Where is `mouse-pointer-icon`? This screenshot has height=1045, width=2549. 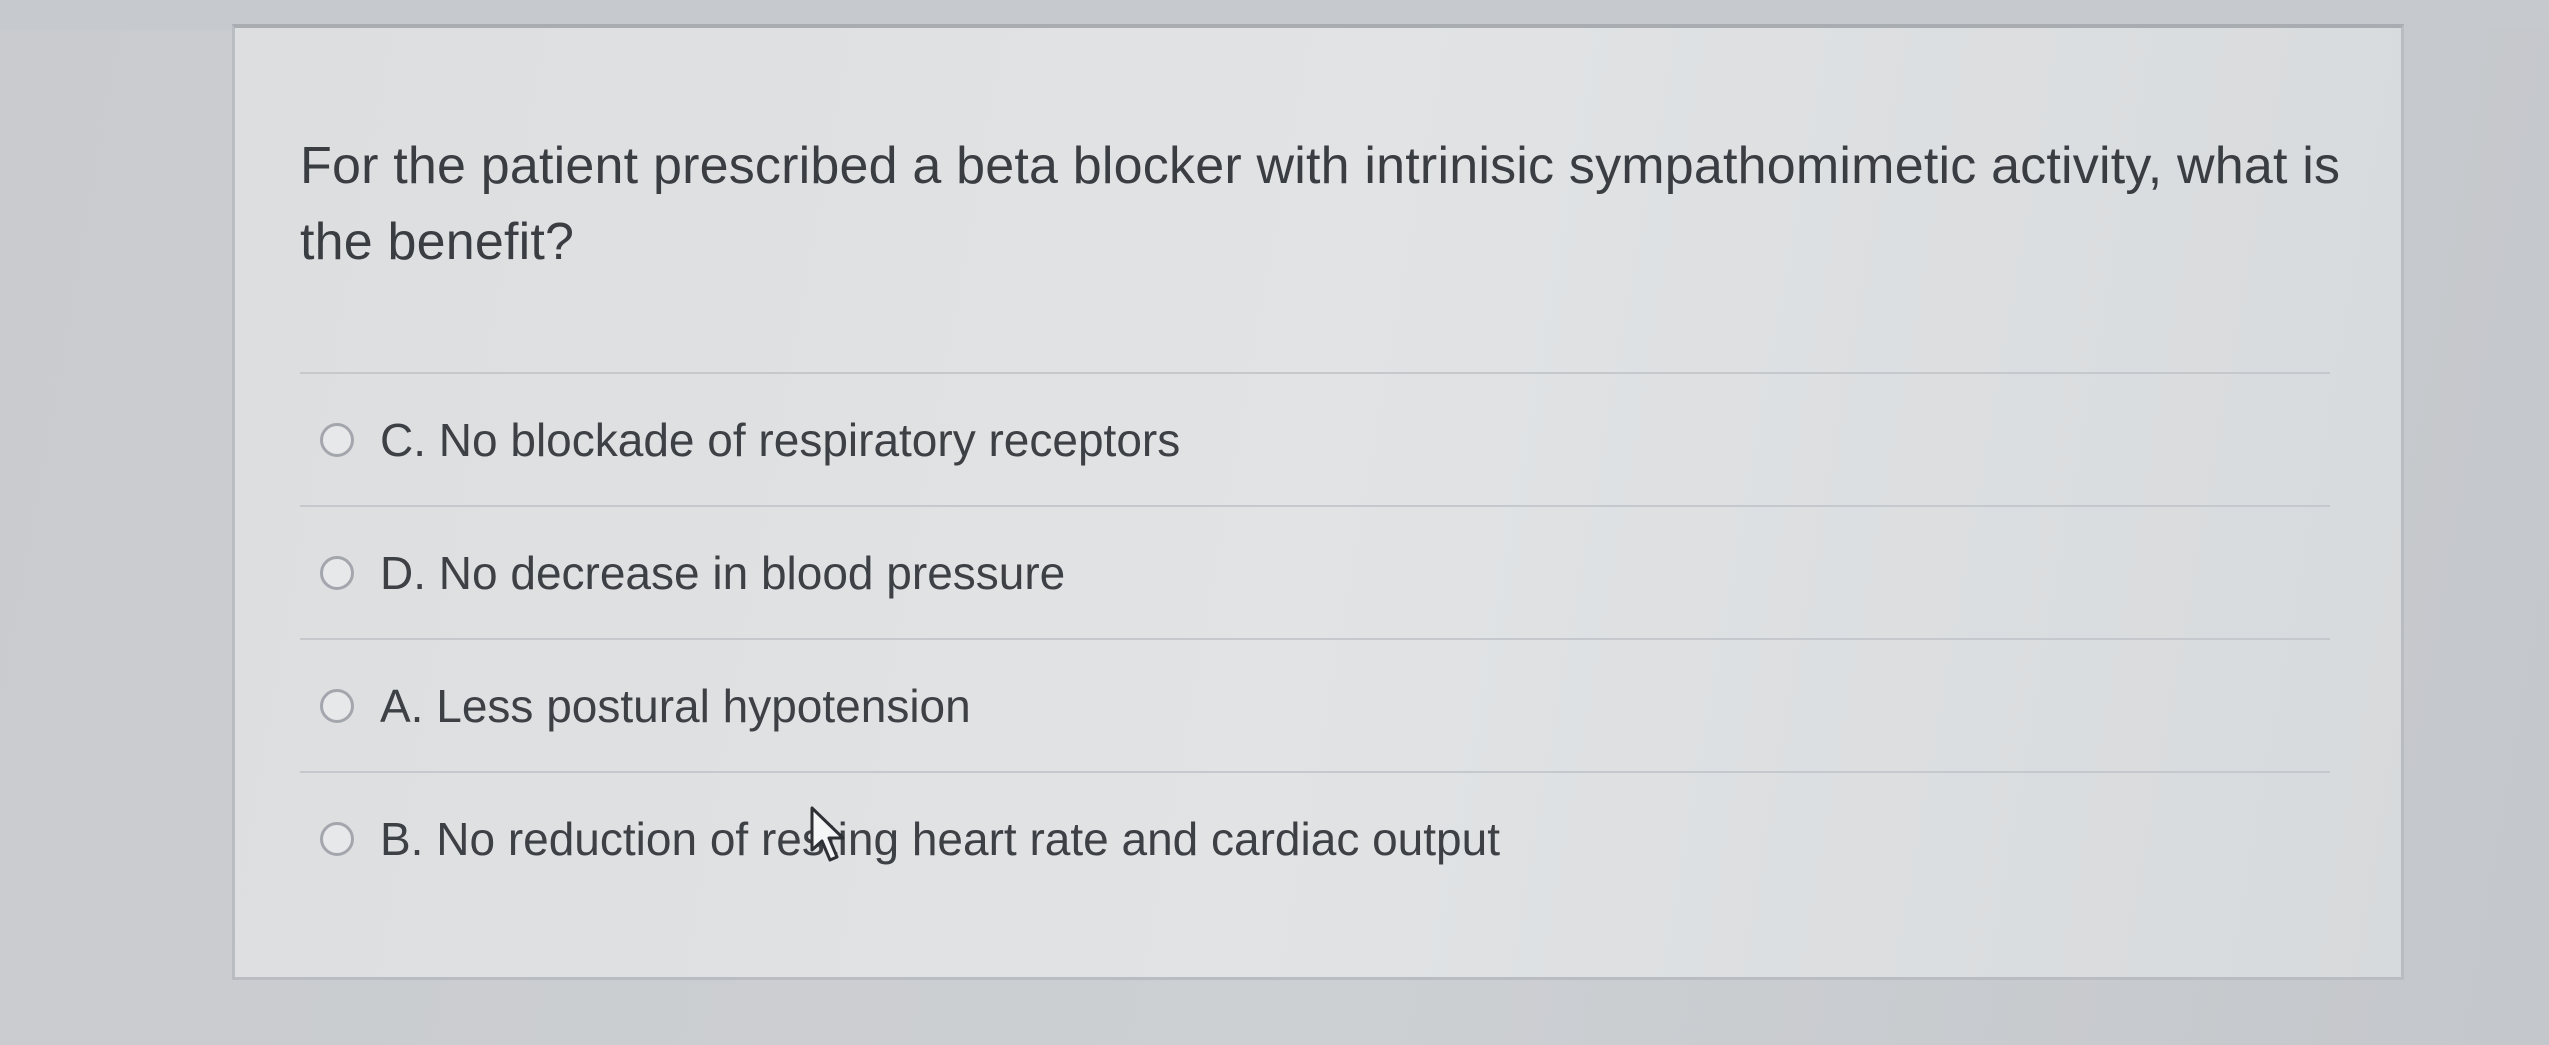
mouse-pointer-icon is located at coordinates (827, 834).